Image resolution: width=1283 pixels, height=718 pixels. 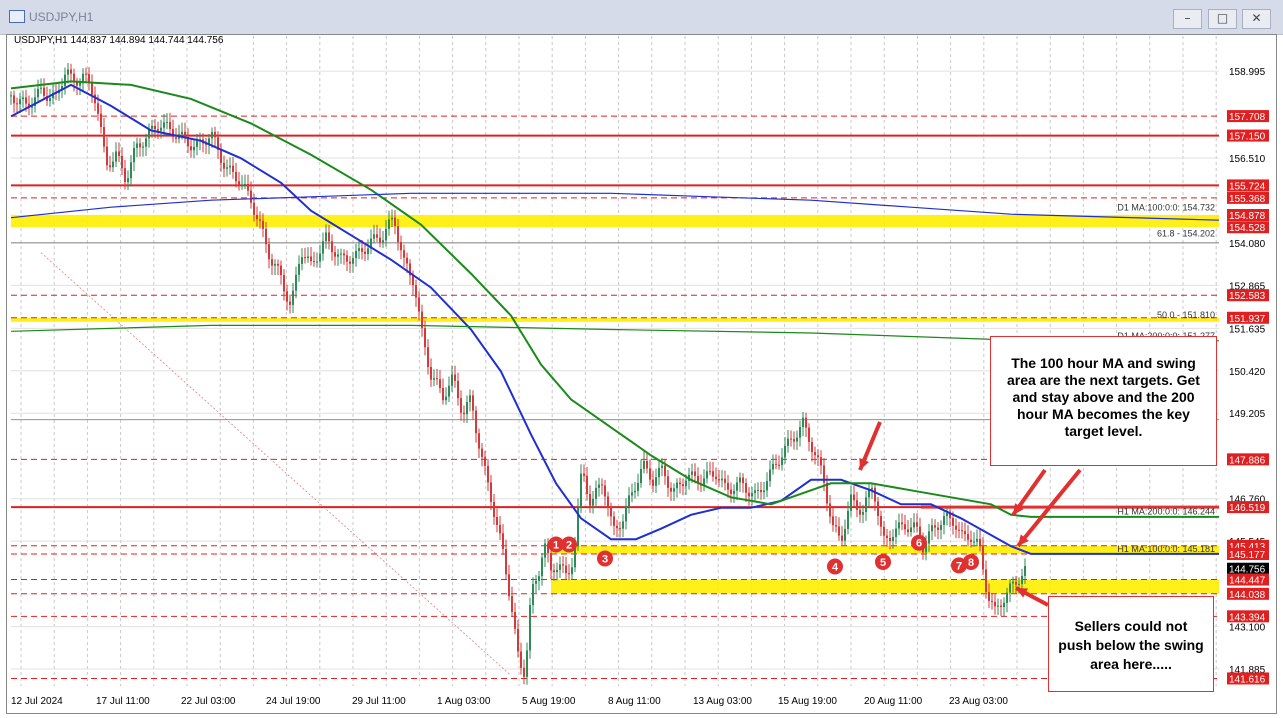 I want to click on support-zone, so click(x=615, y=221).